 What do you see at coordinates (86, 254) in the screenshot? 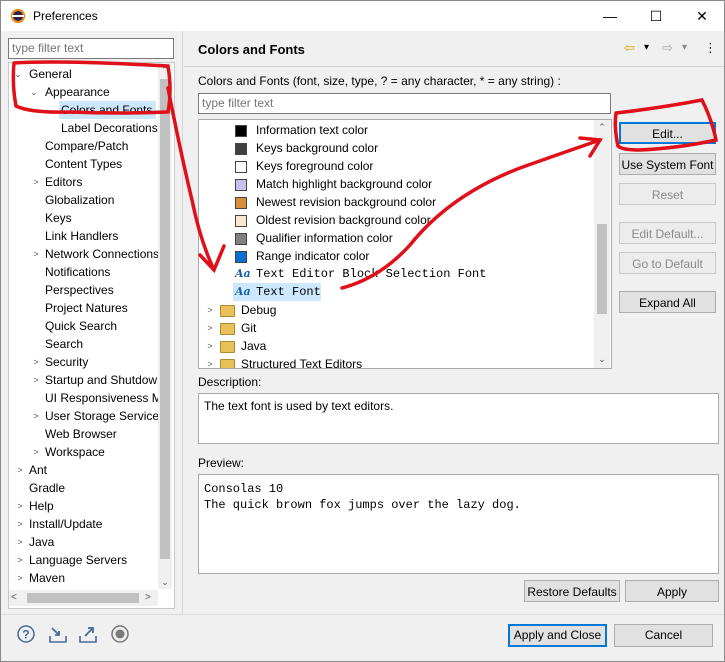
I see `tree-item-network-connections: > Network Connections` at bounding box center [86, 254].